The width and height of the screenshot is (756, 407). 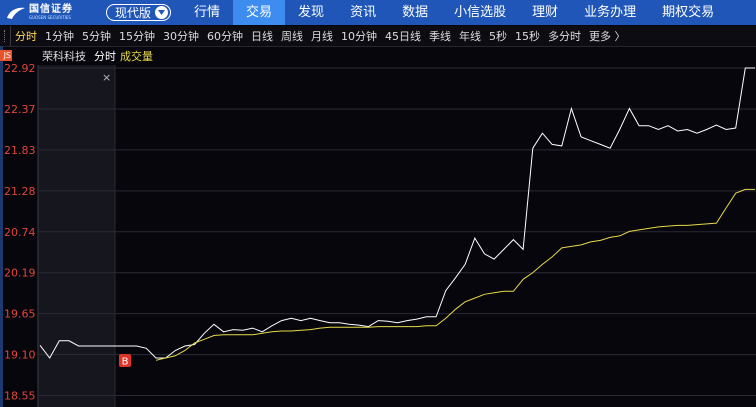 What do you see at coordinates (20, 273) in the screenshot?
I see `y-tick-label: 20.19` at bounding box center [20, 273].